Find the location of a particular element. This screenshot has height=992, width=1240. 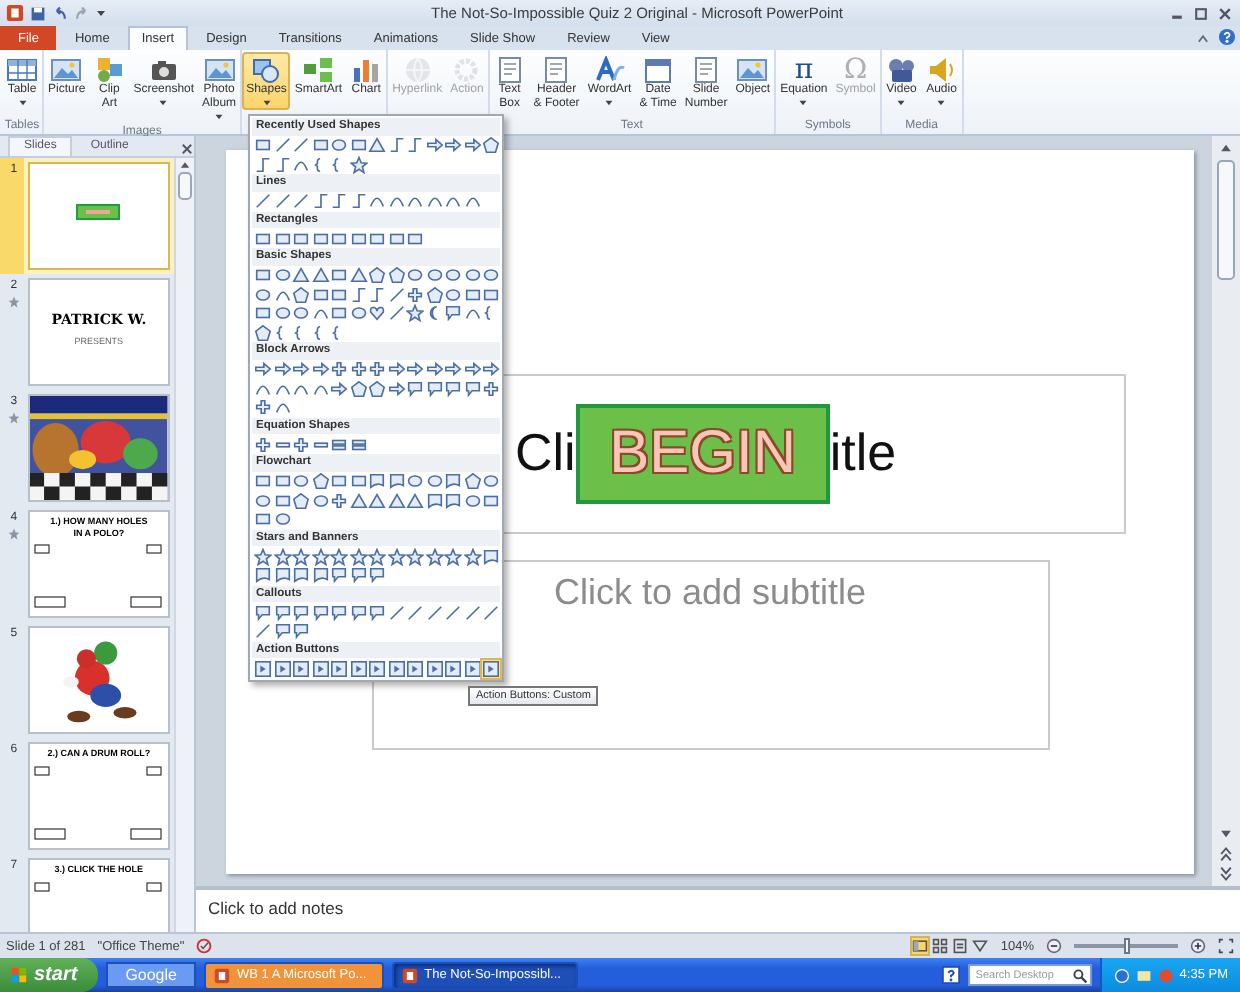

globe-icon is located at coordinates (417, 70).